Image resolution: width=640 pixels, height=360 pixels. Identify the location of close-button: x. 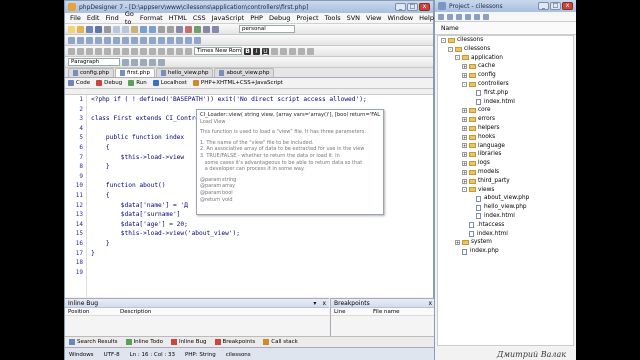
(424, 7).